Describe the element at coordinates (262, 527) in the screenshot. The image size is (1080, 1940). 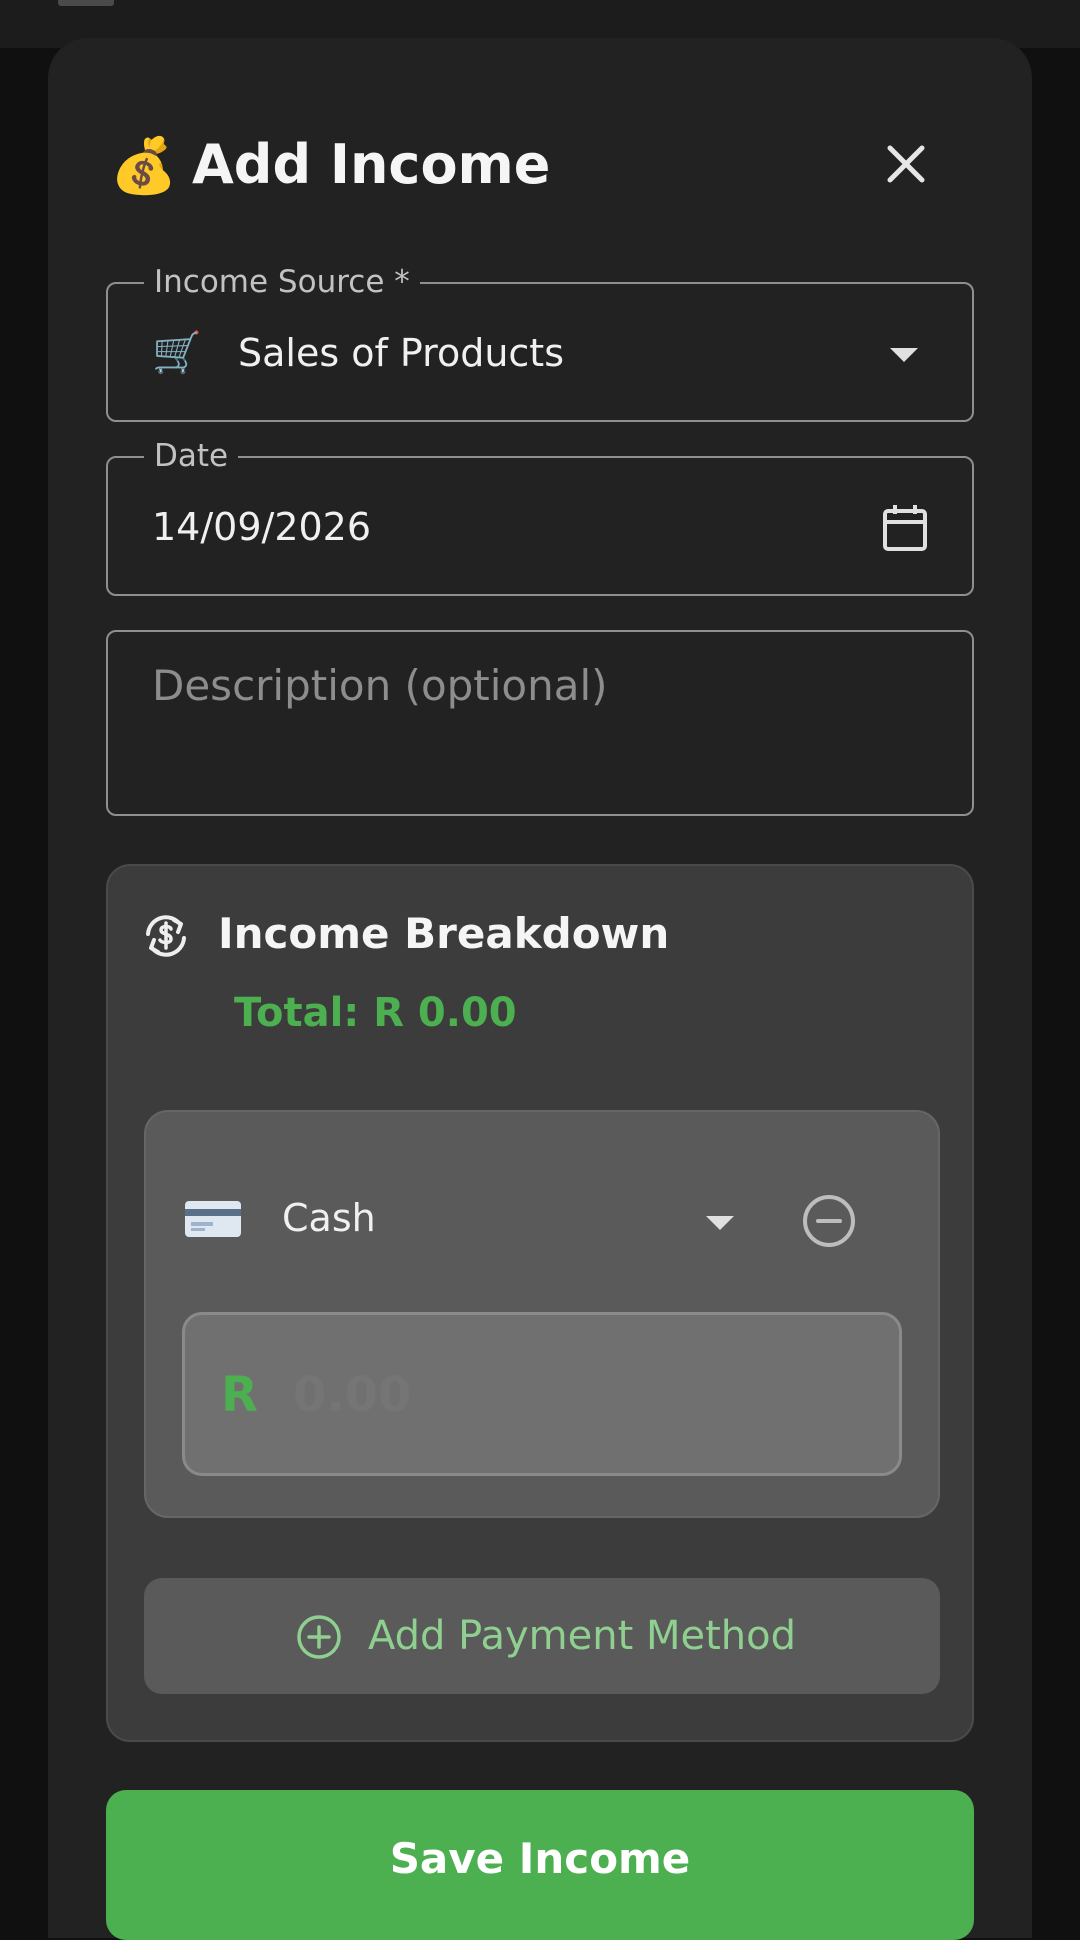
I see `date-value: 14/09/2026` at that location.